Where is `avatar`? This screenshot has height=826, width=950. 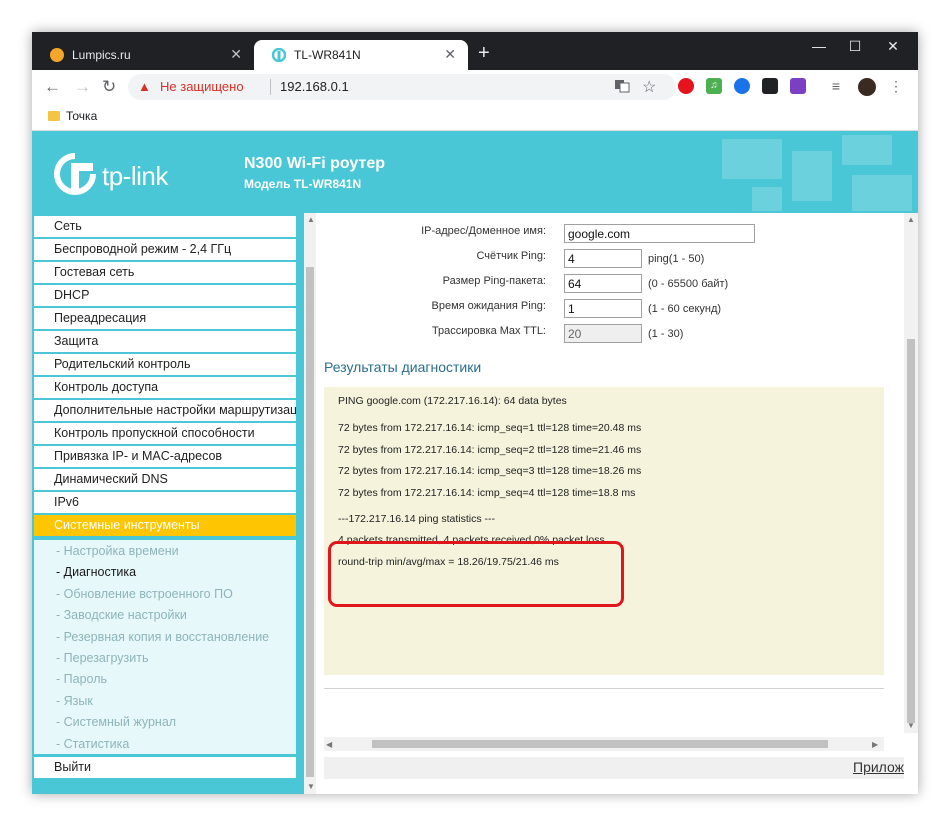
avatar is located at coordinates (867, 87).